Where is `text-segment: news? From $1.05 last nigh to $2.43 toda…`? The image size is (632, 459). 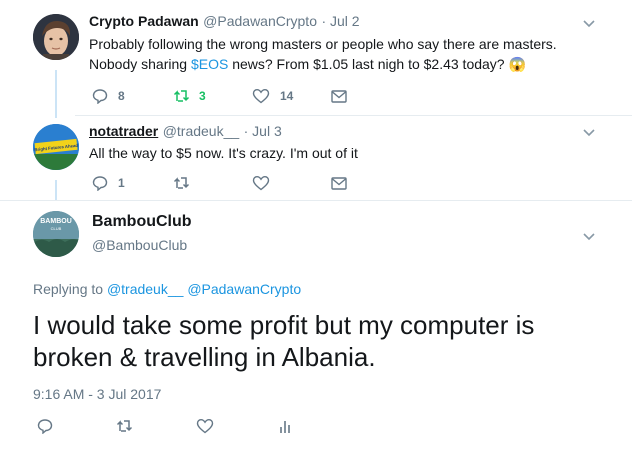
text-segment: news? From $1.05 last nigh to $2.43 toda… is located at coordinates (366, 64).